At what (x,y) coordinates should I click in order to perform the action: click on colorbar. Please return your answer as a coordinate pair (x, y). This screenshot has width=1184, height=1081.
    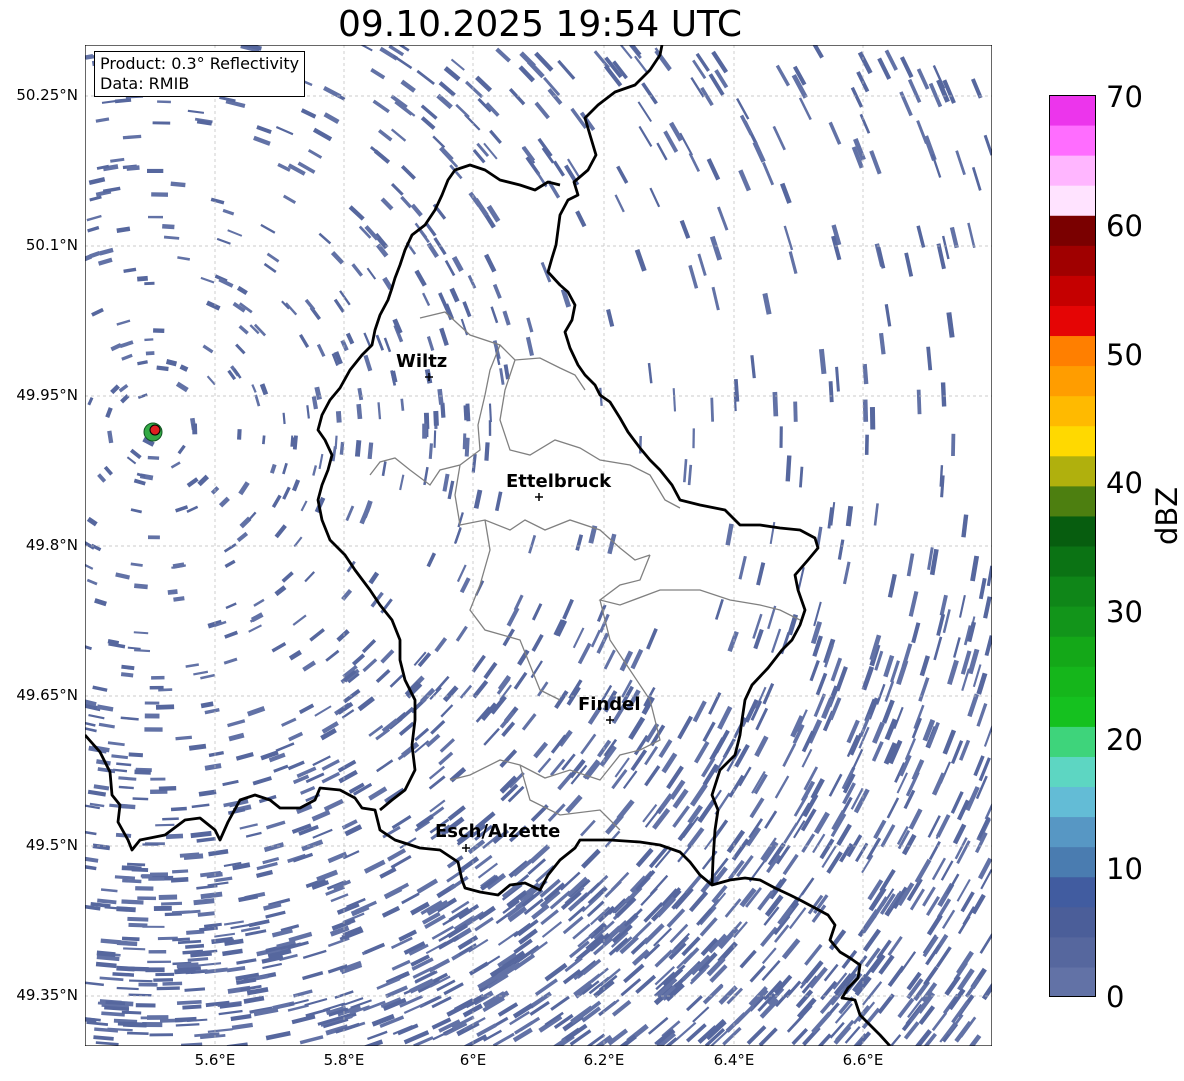
    Looking at the image, I should click on (1072, 546).